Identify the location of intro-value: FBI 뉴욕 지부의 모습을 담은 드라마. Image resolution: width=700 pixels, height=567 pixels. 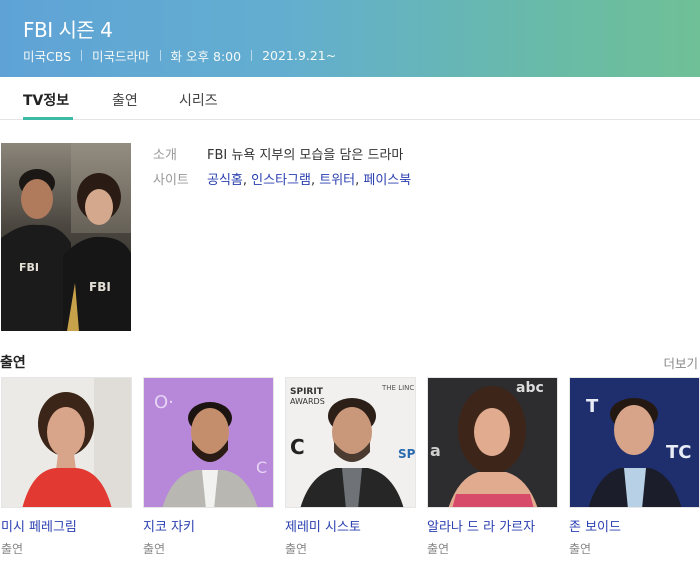
(305, 155).